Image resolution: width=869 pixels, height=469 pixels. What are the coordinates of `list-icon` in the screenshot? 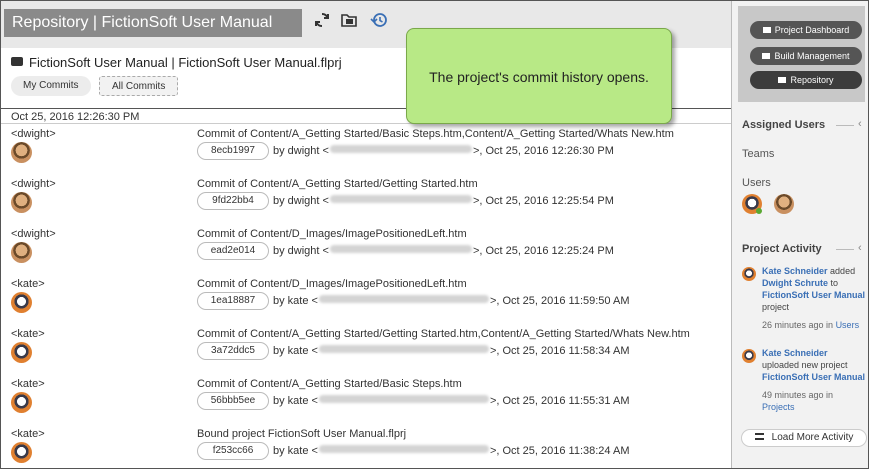 It's located at (759, 436).